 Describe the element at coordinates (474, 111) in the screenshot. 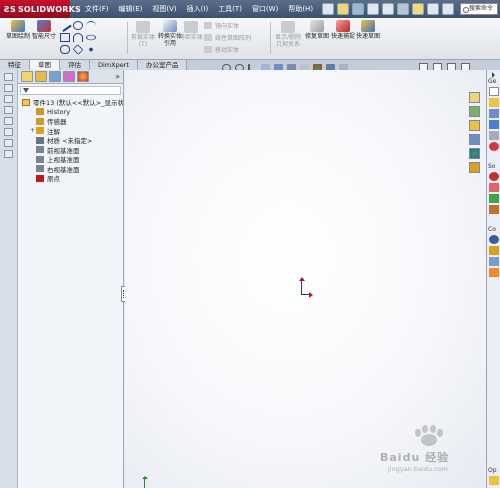

I see `design-library-icon` at that location.